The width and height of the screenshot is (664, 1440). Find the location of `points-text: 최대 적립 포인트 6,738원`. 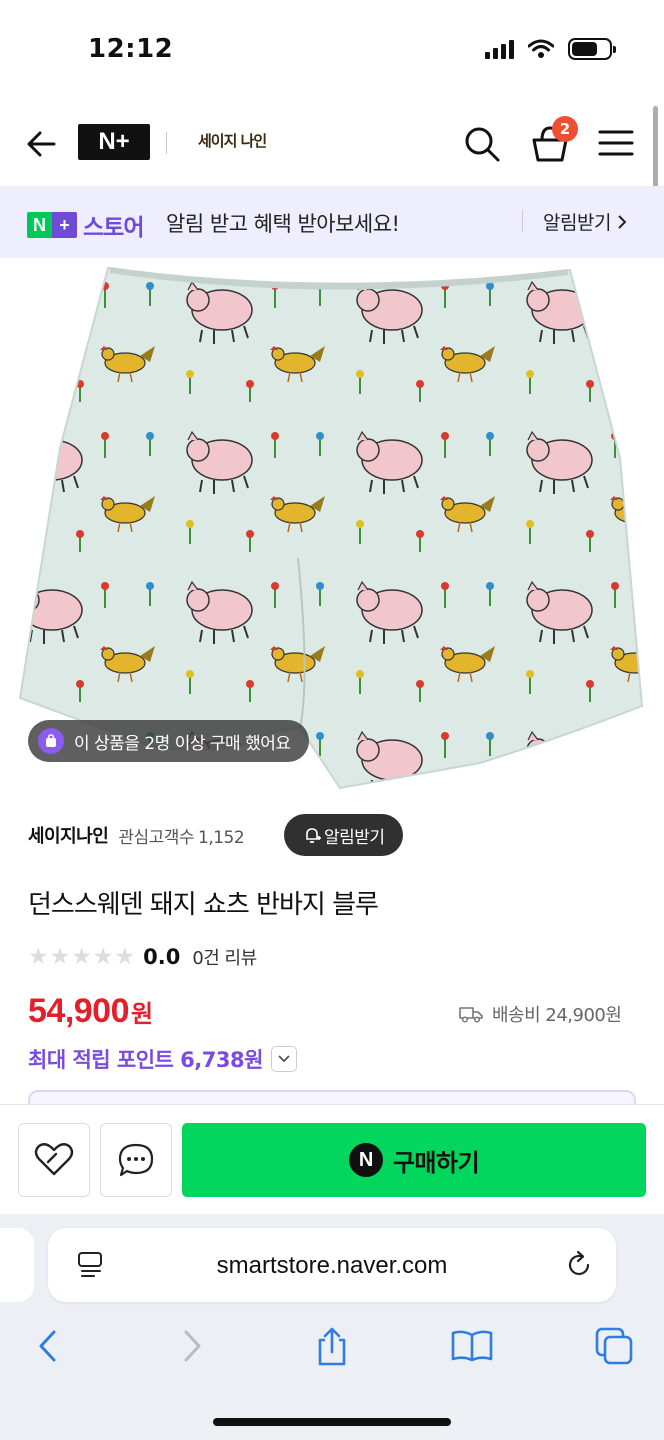

points-text: 최대 적립 포인트 6,738원 is located at coordinates (145, 1060).